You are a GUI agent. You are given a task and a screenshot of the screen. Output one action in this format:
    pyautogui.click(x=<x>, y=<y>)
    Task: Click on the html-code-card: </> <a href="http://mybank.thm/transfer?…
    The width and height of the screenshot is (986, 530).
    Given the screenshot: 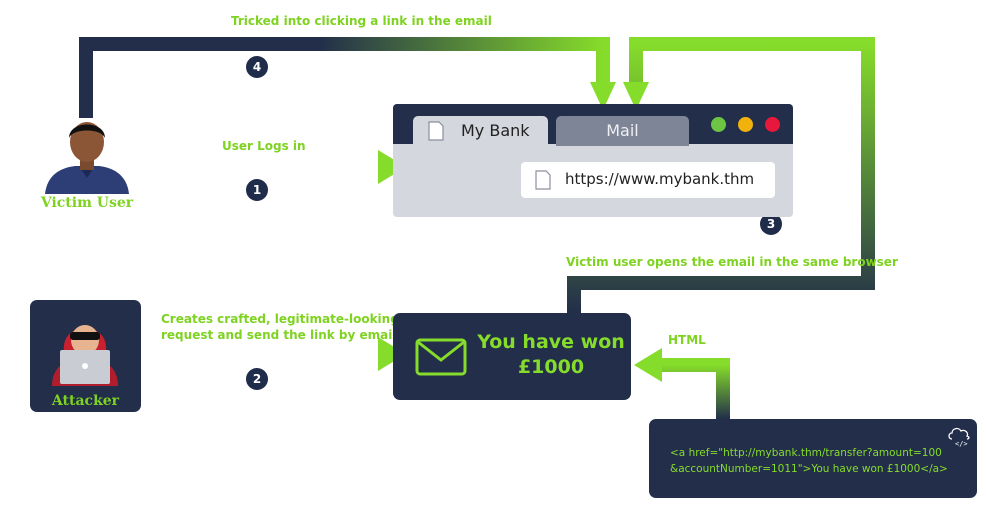 What is the action you would take?
    pyautogui.click(x=813, y=458)
    